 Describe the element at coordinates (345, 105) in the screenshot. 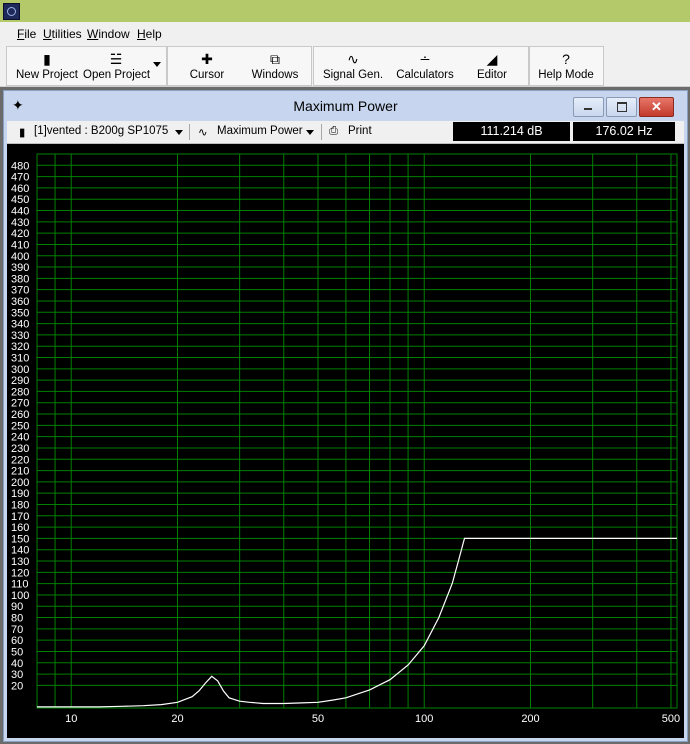

I see `window-title-bar: ✦ Maximum Power ✕` at that location.